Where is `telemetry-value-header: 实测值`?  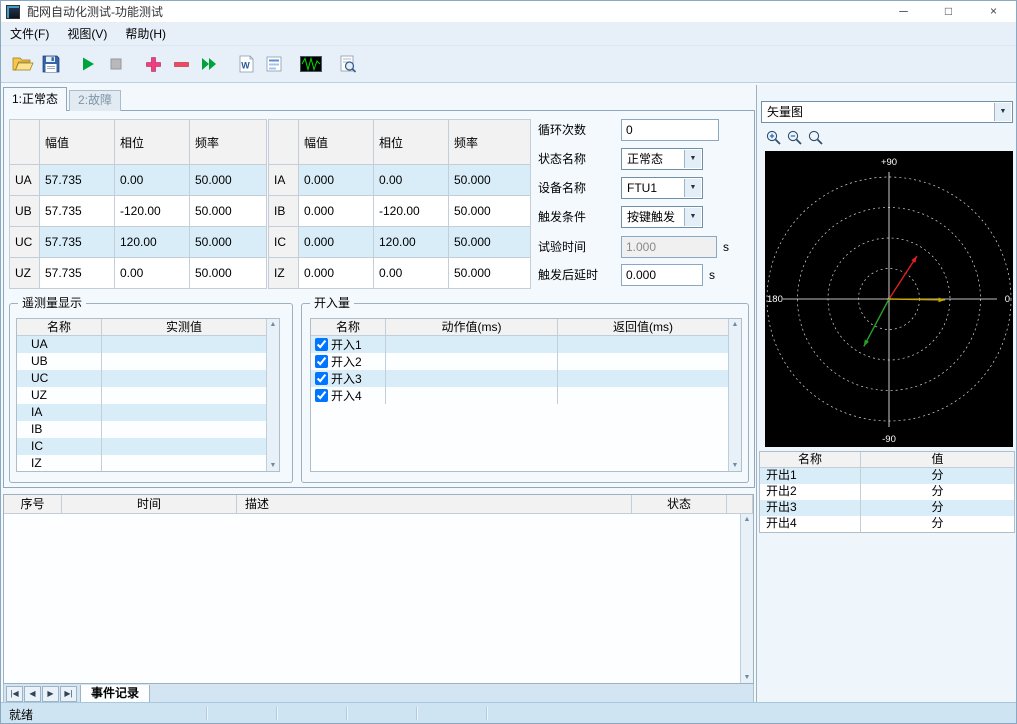
telemetry-value-header: 实测值 is located at coordinates (183, 327).